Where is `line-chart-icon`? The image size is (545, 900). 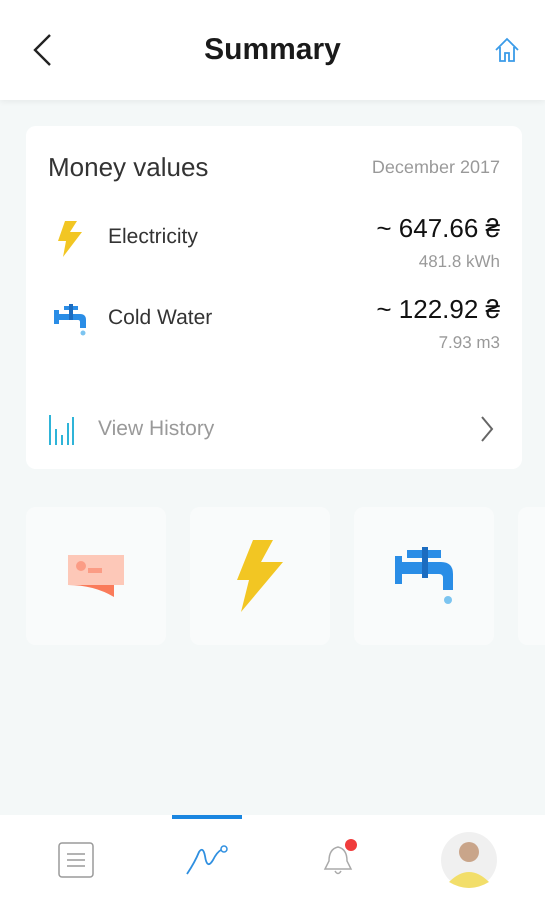 line-chart-icon is located at coordinates (206, 860).